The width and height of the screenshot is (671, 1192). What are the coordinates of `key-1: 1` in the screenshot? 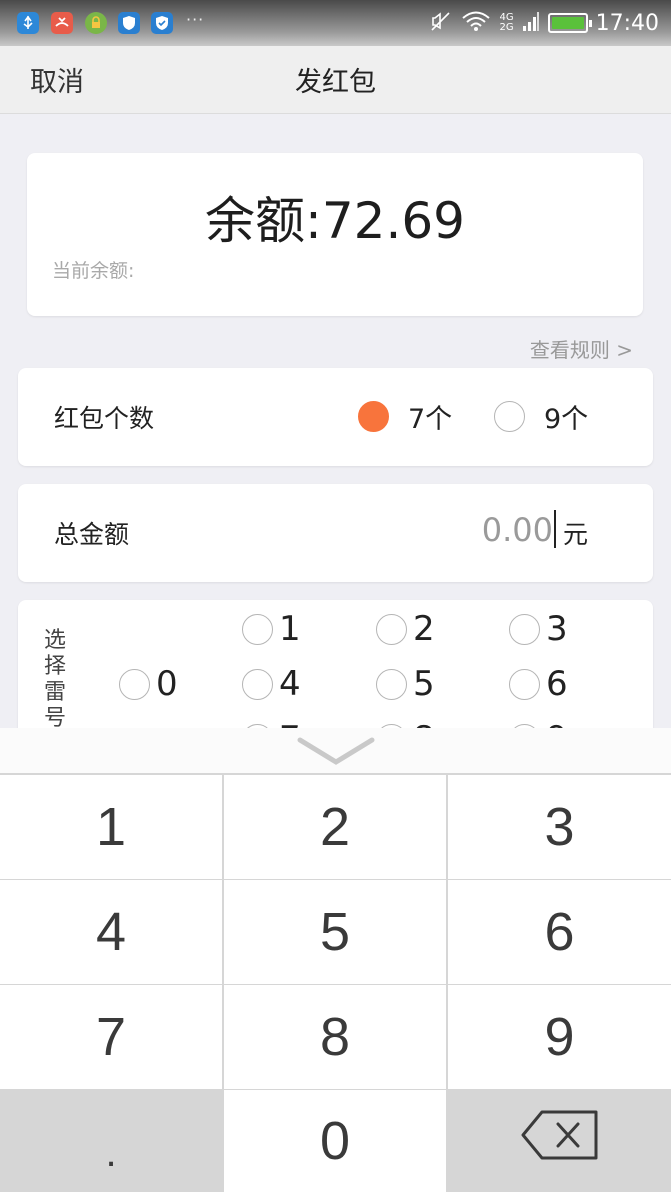 It's located at (111, 827).